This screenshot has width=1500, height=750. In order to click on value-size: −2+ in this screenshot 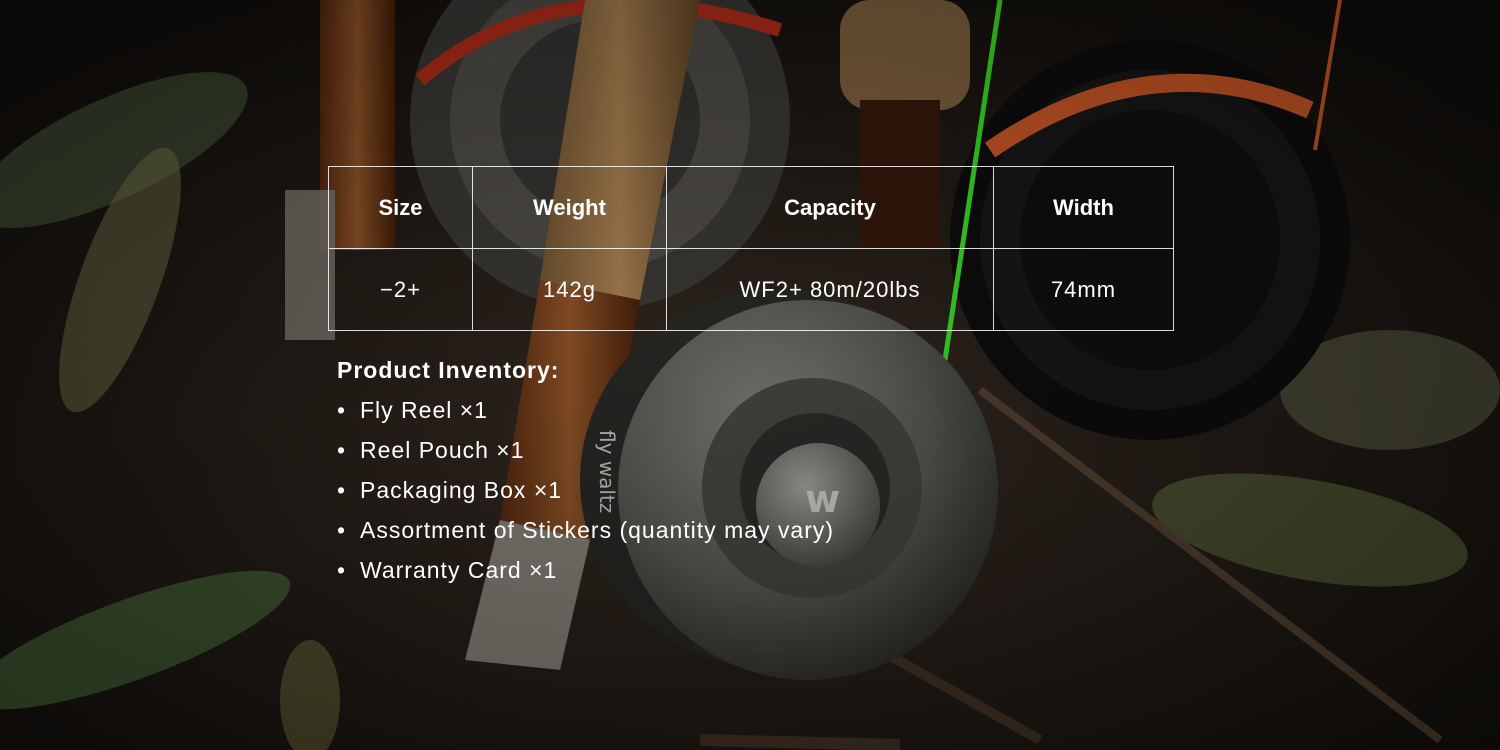, I will do `click(400, 289)`.